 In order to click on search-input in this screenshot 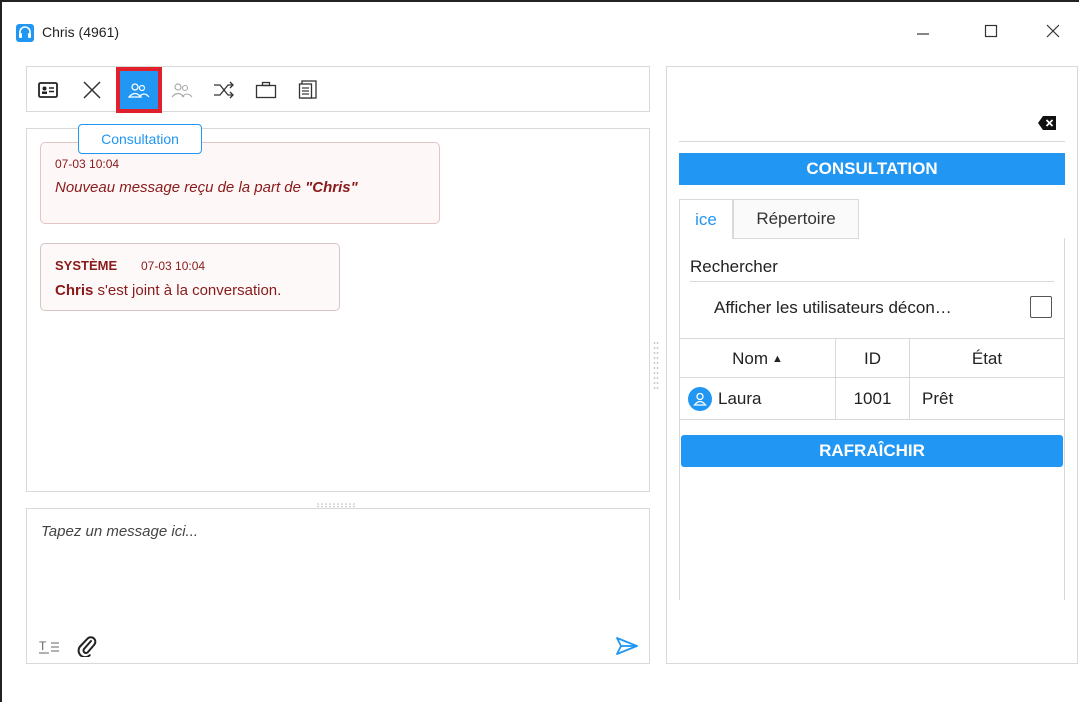, I will do `click(872, 267)`.